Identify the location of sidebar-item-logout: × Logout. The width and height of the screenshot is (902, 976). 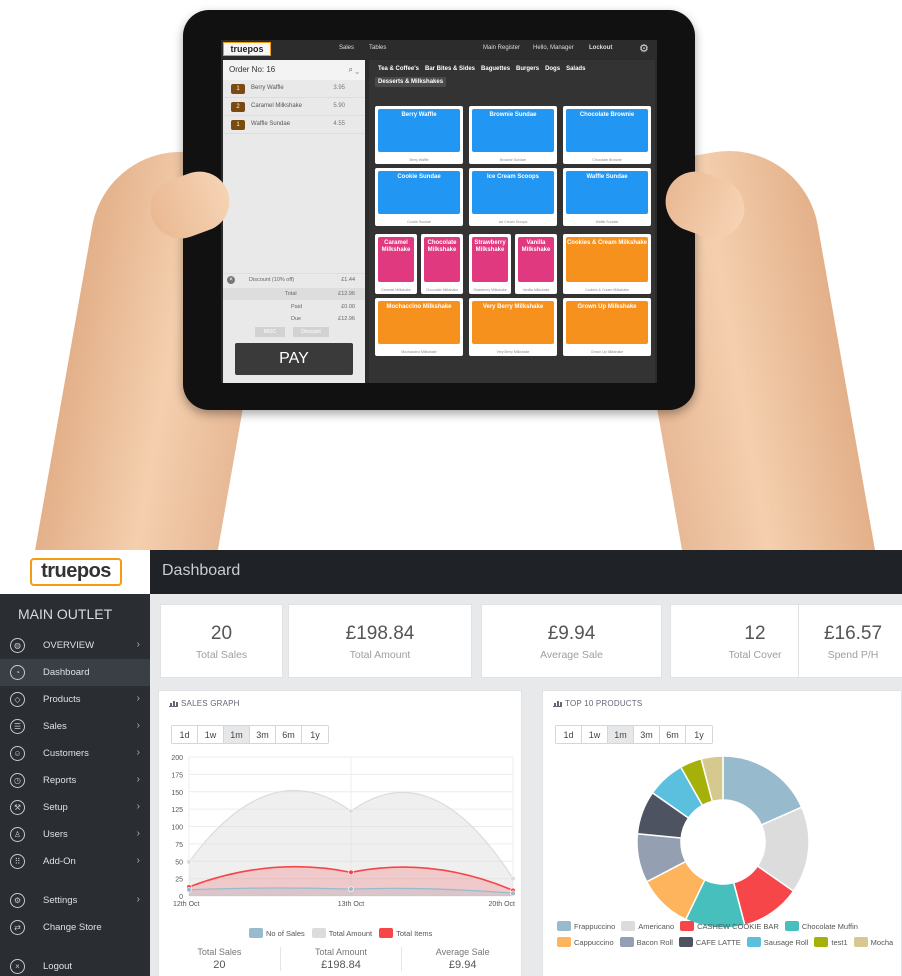
(75, 964).